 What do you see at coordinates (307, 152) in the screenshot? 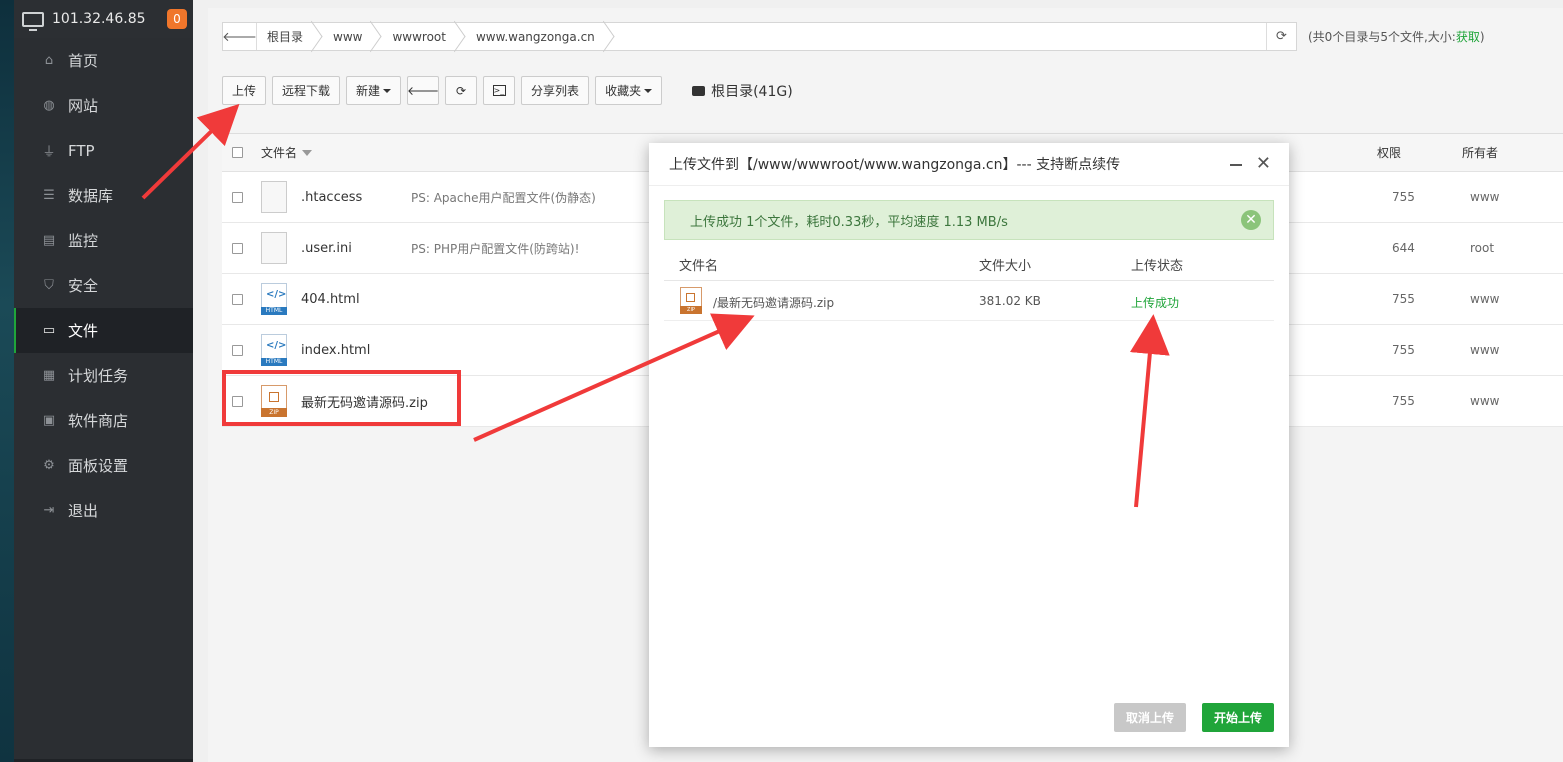
I see `sort-down-icon` at bounding box center [307, 152].